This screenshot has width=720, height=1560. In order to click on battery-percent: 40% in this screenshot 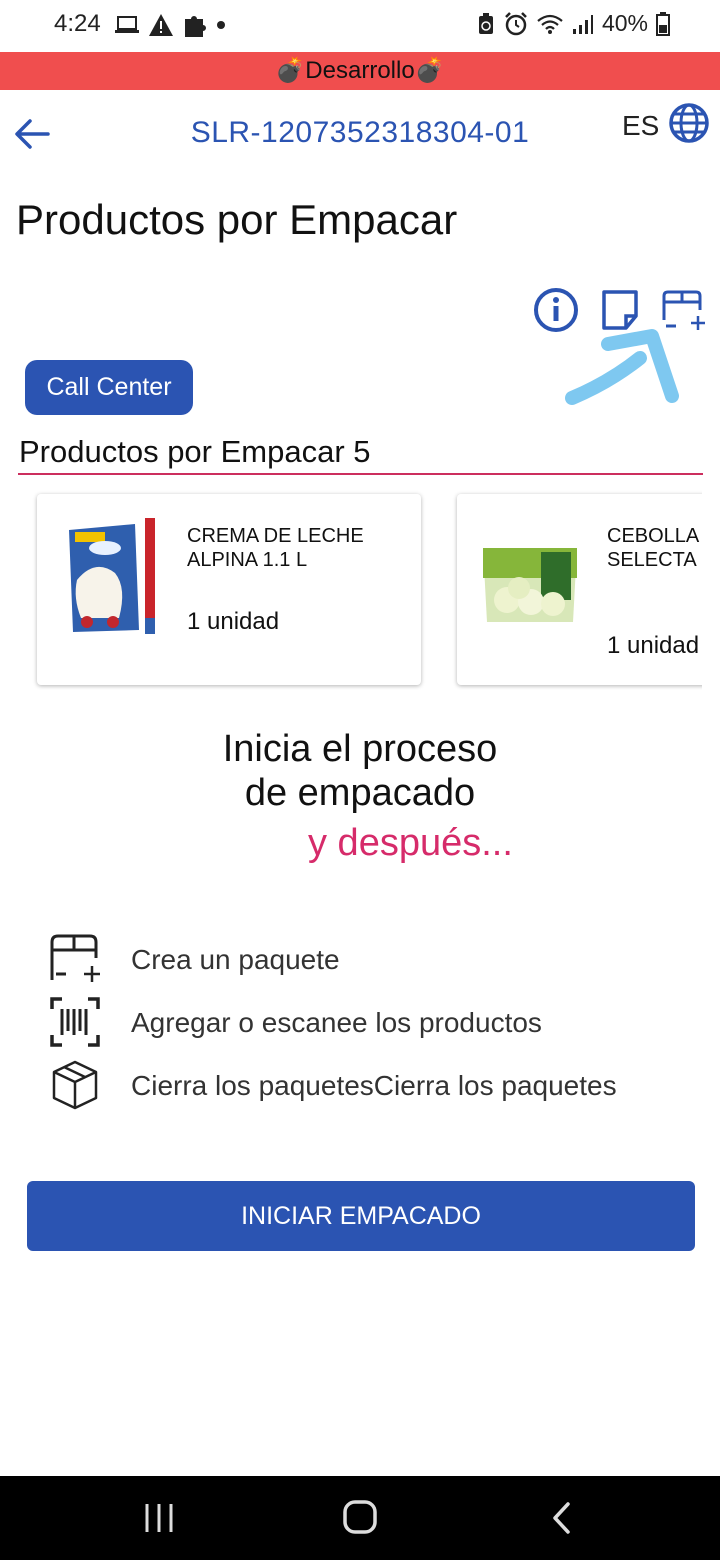, I will do `click(624, 23)`.